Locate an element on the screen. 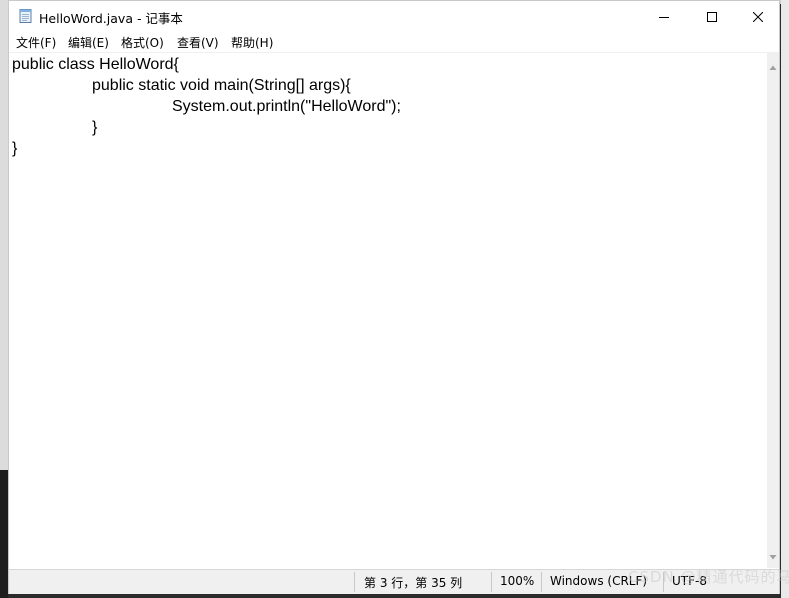  menu-file: 文件(F) is located at coordinates (36, 42).